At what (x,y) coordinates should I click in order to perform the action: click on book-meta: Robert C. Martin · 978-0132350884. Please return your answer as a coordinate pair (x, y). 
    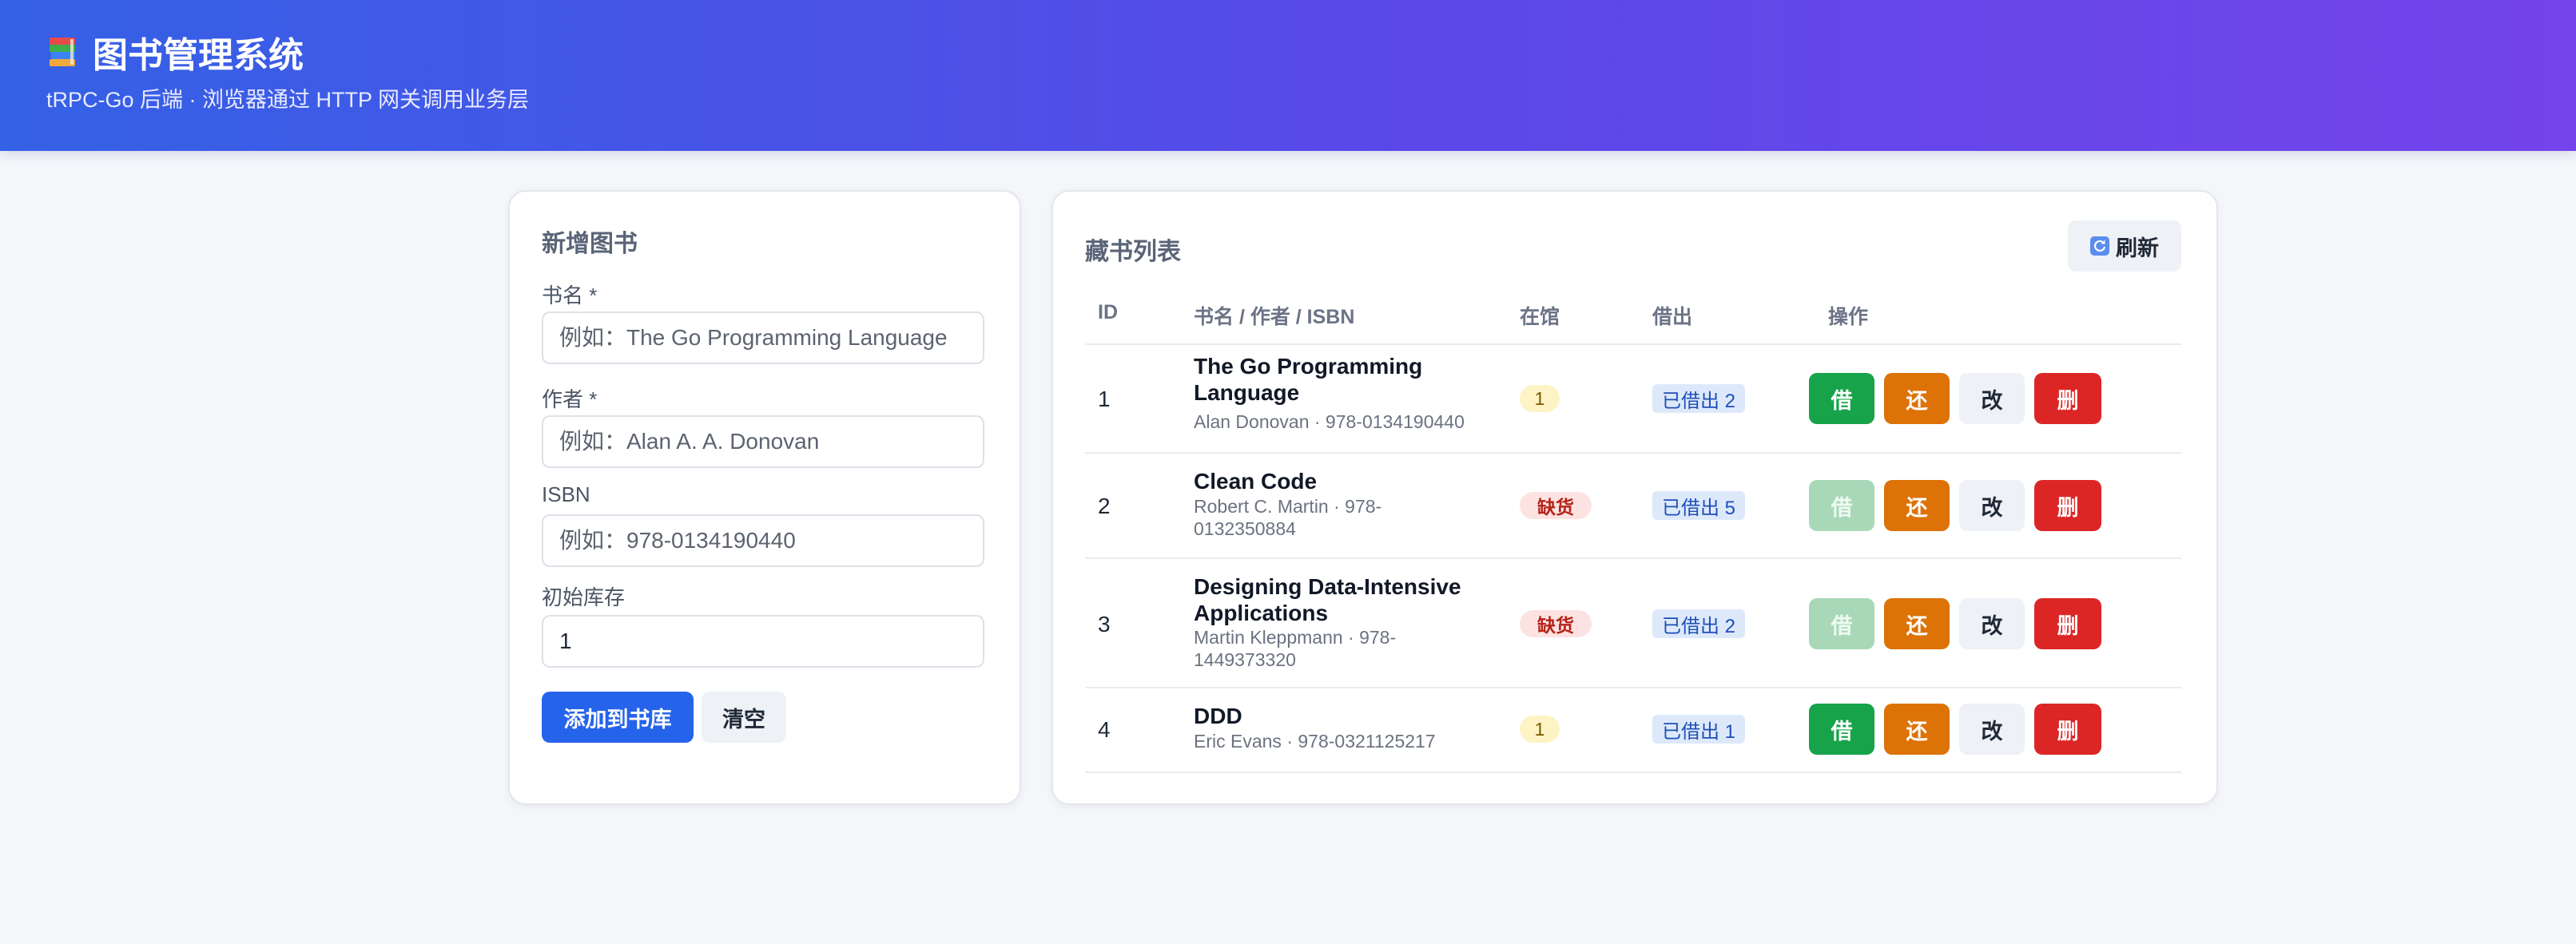
    Looking at the image, I should click on (1288, 517).